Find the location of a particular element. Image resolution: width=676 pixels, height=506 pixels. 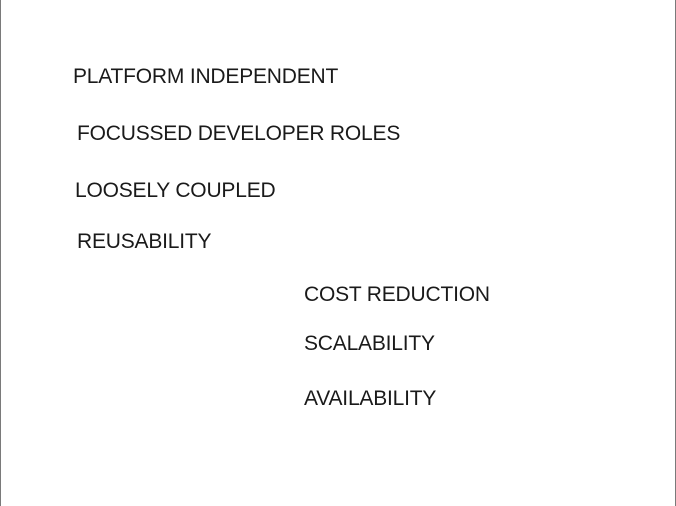

bullet-loosely-coupled: LOOSELY COUPLED is located at coordinates (175, 190).